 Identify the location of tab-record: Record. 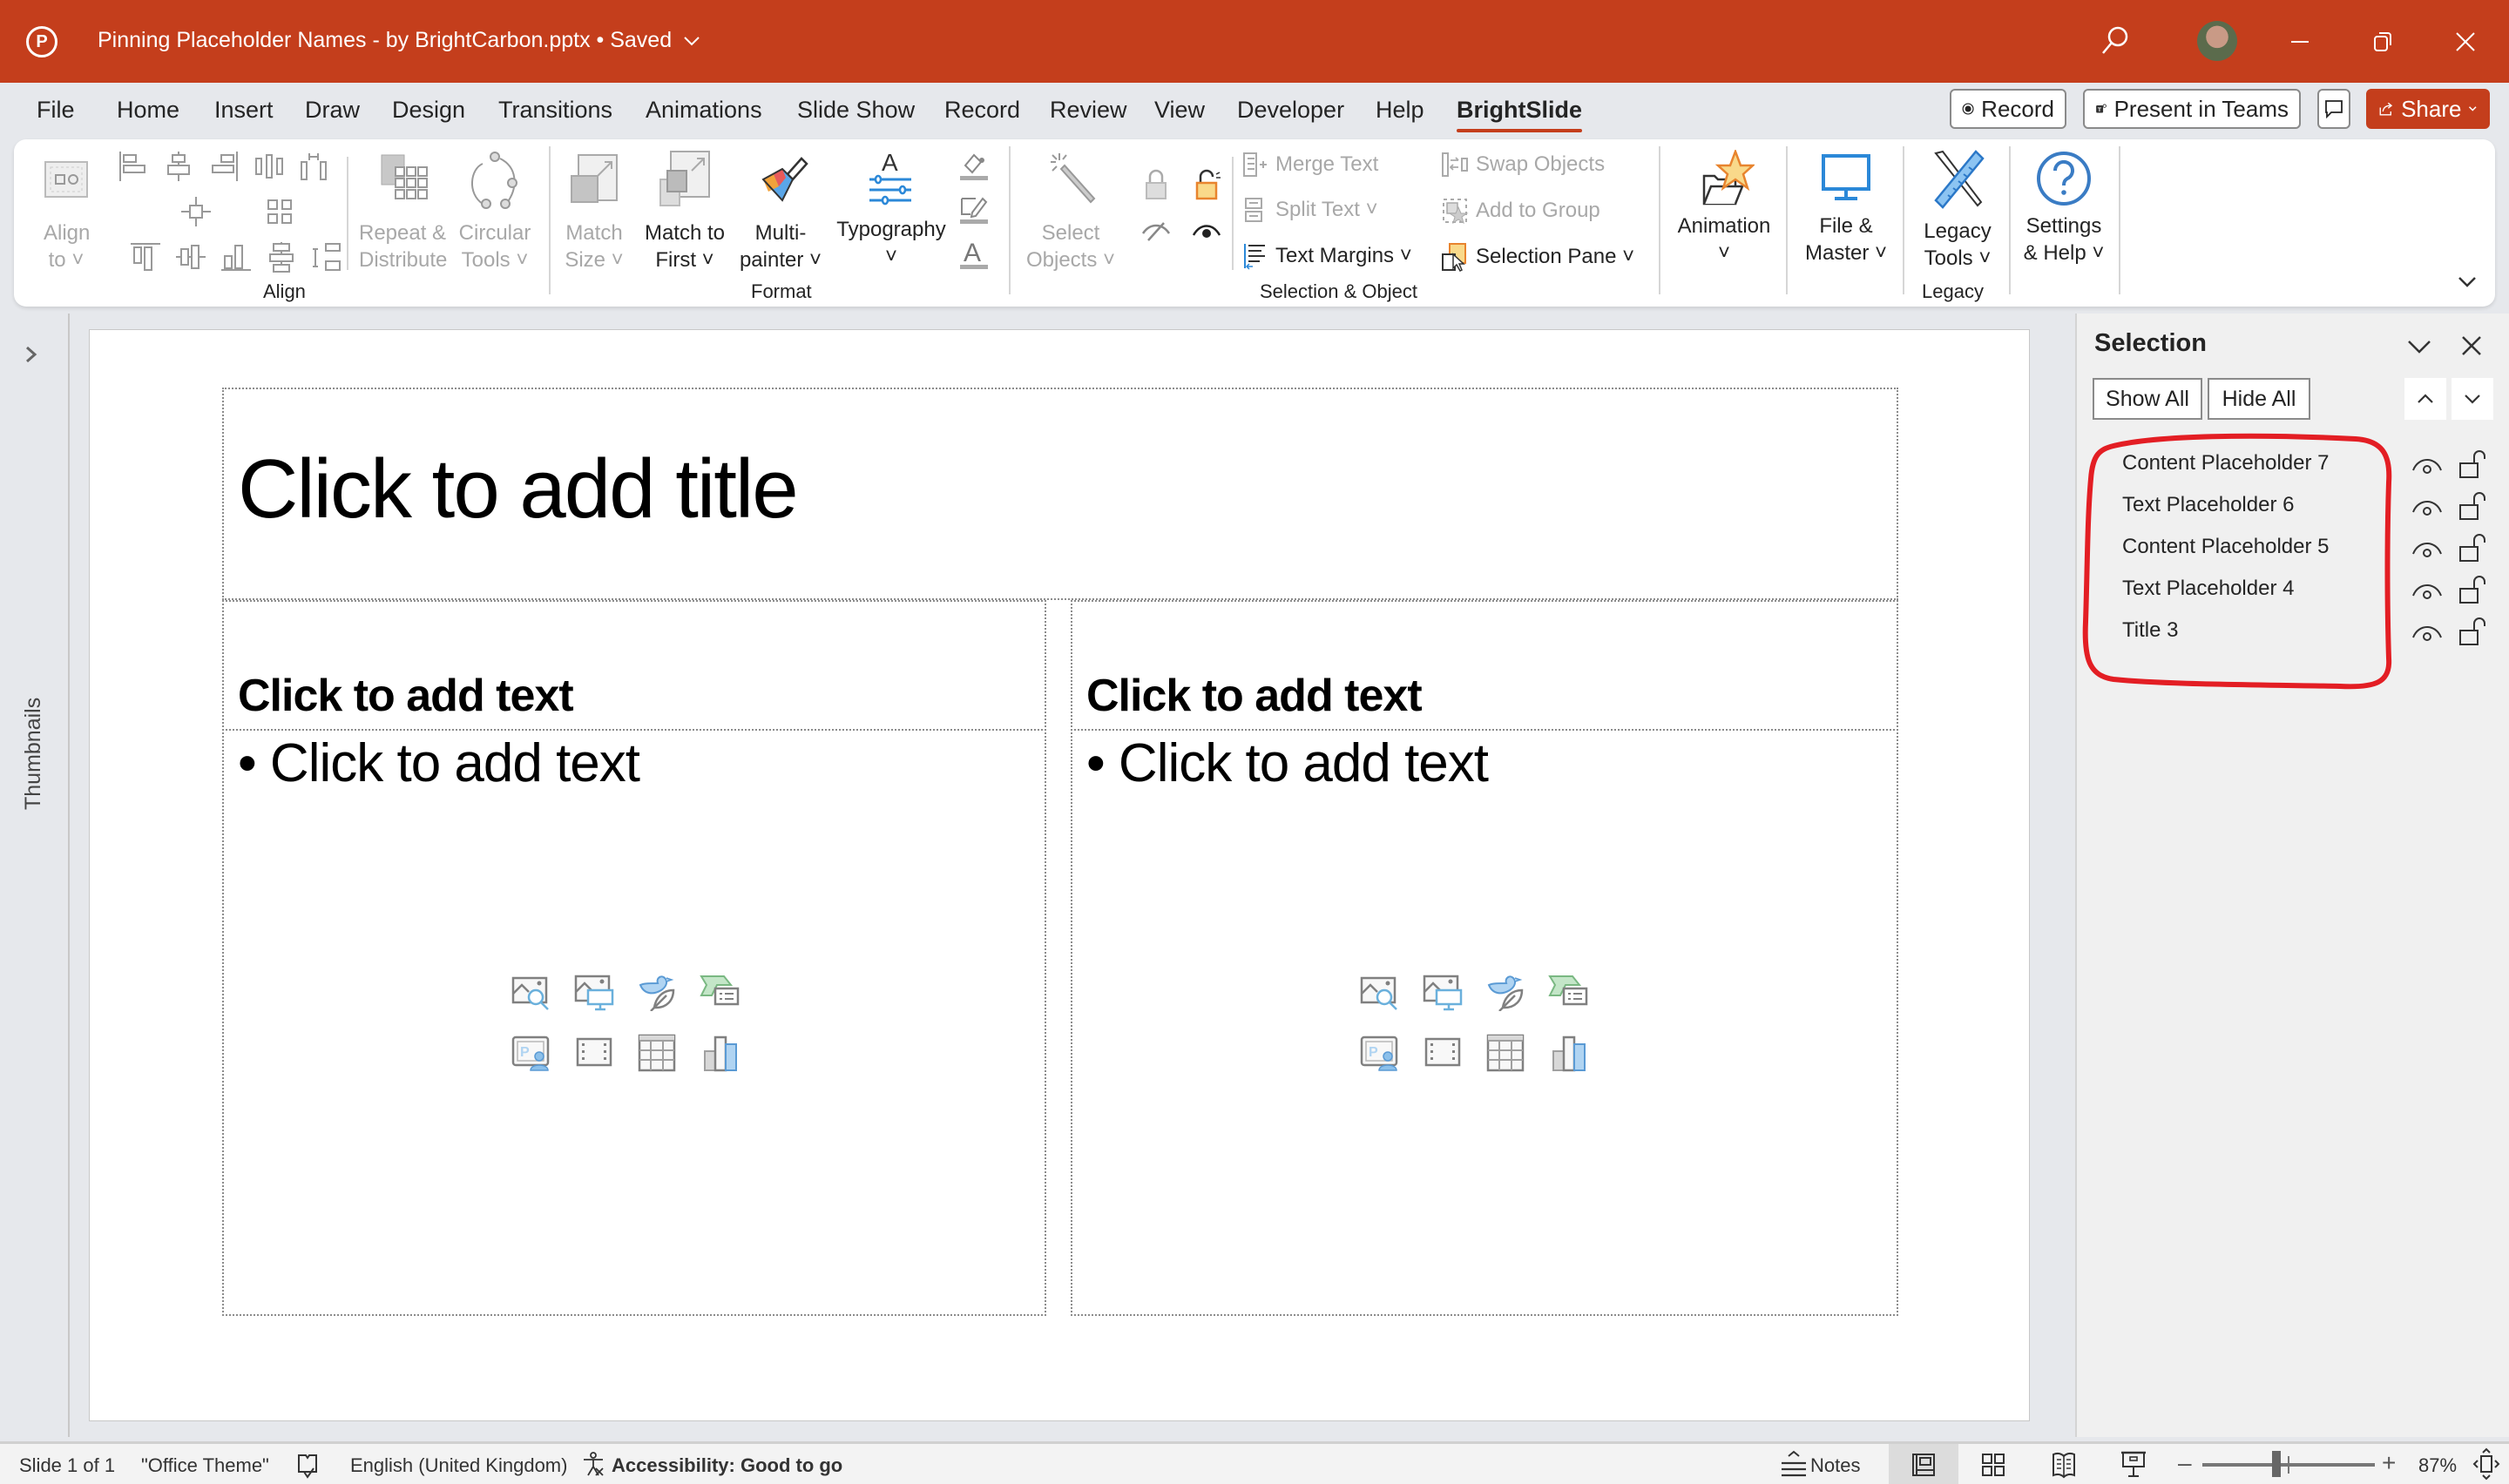
(982, 110).